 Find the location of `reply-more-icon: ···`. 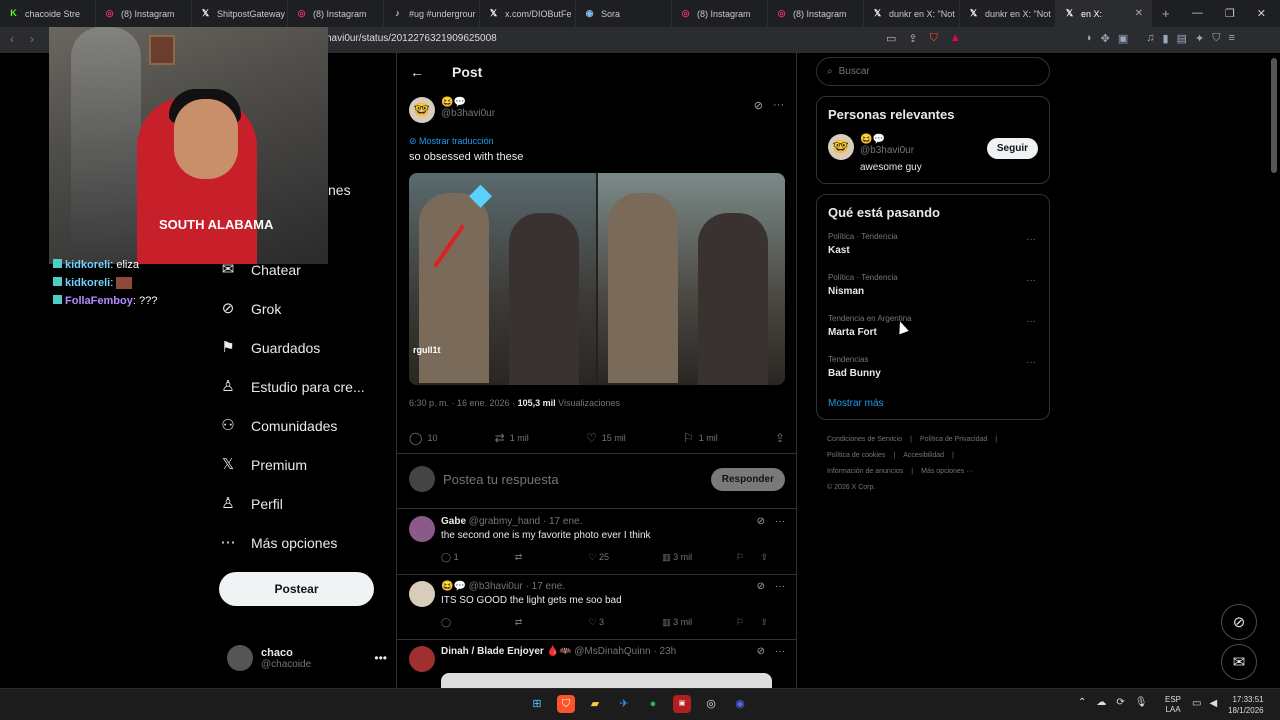

reply-more-icon: ··· is located at coordinates (780, 651).